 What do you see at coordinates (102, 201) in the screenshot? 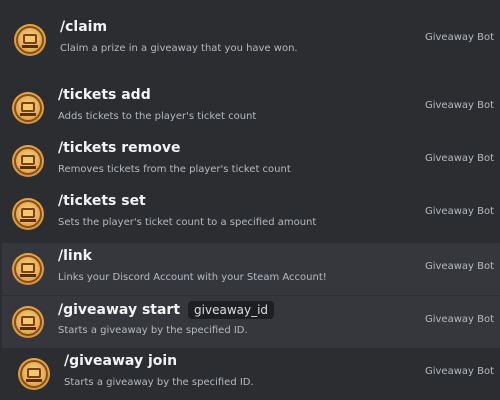
I see `command-name: /tickets set` at bounding box center [102, 201].